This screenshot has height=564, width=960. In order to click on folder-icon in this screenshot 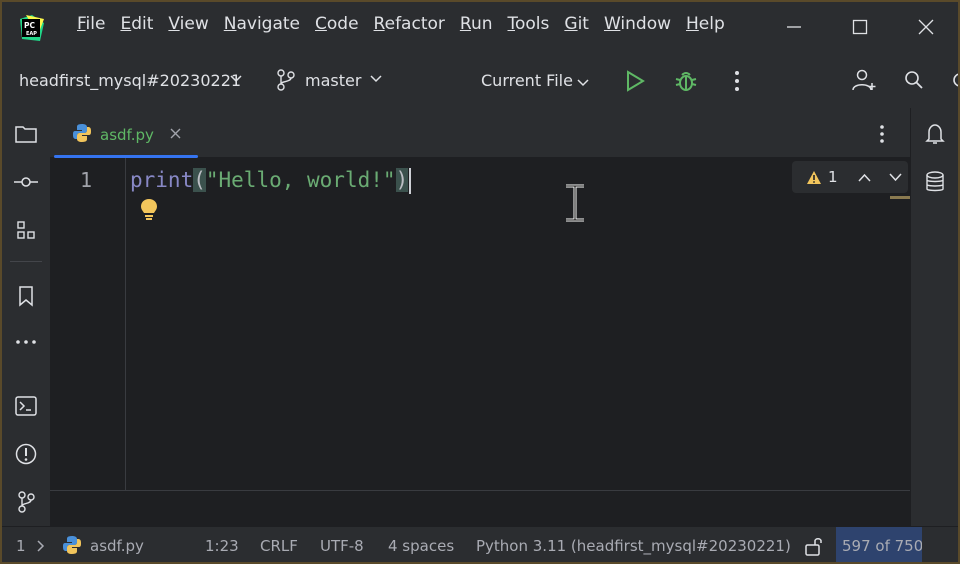, I will do `click(26, 134)`.